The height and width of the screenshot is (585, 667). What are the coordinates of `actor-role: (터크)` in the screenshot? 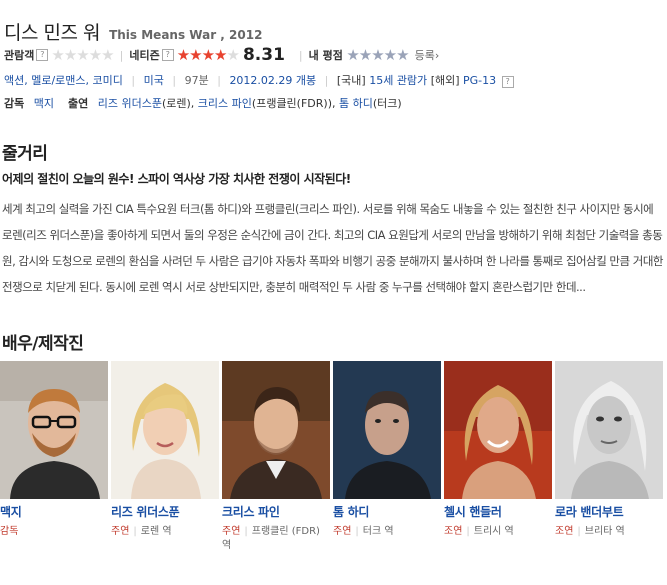 It's located at (387, 103).